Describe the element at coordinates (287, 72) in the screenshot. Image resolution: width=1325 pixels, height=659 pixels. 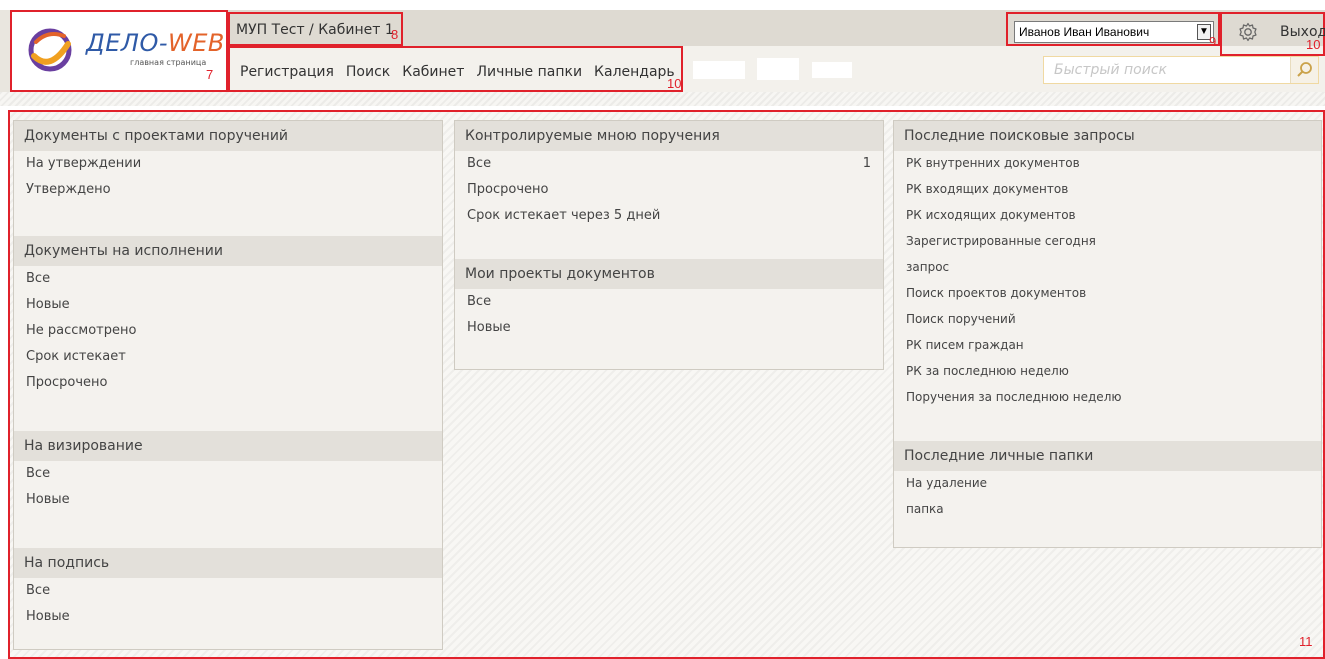
I see `nav-registration: Регистрация` at that location.